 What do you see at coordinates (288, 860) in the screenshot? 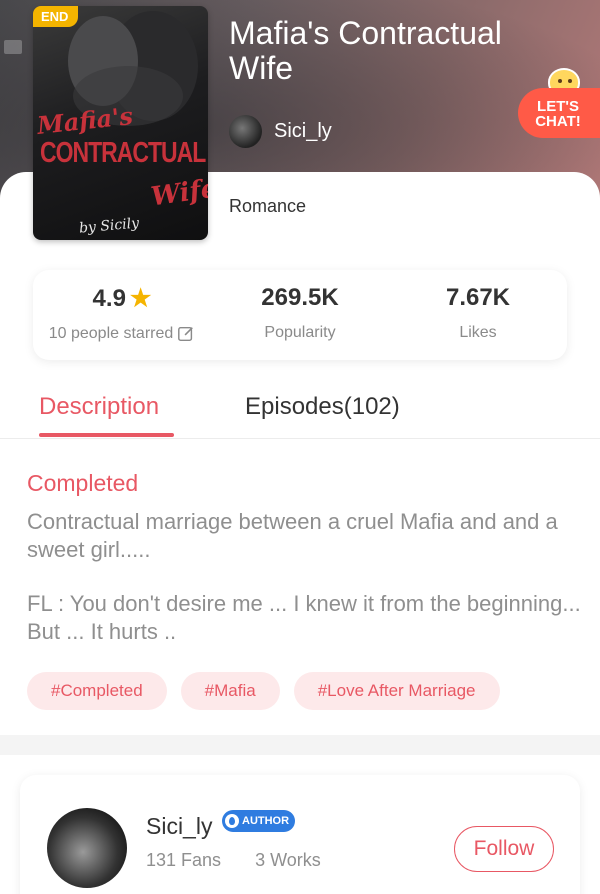
I see `author-works: 3 Works` at bounding box center [288, 860].